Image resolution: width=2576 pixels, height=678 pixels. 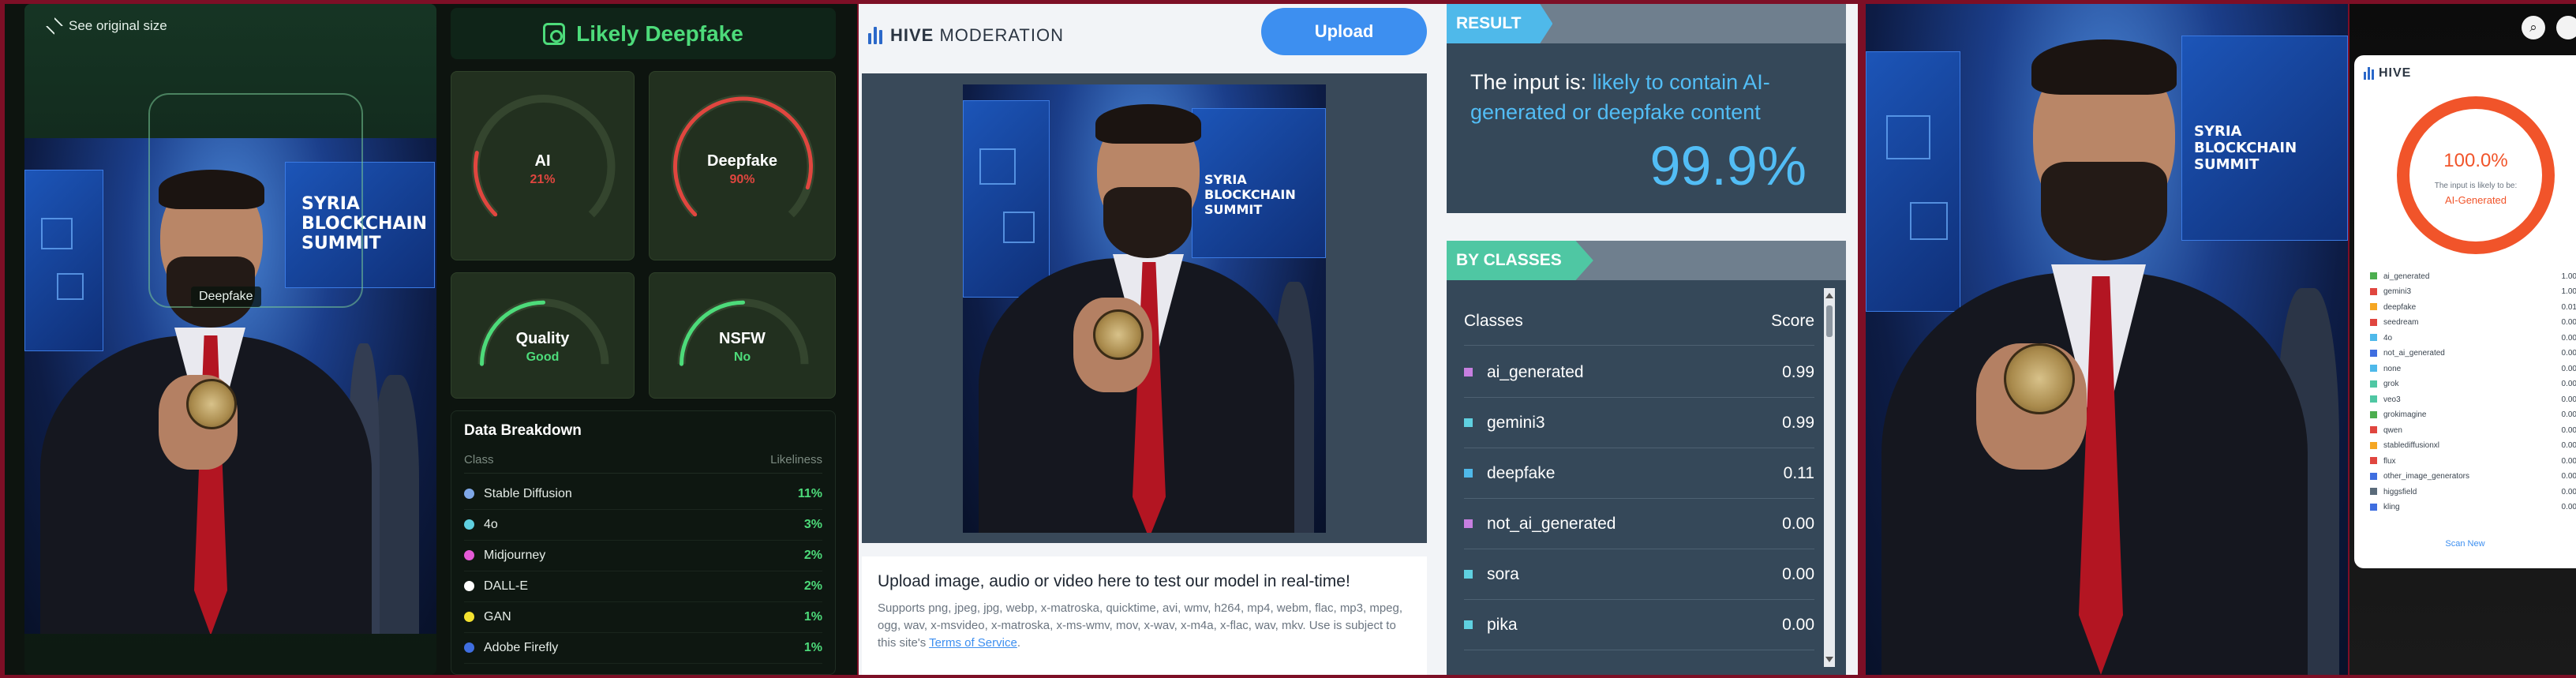 What do you see at coordinates (742, 179) in the screenshot?
I see `gauge-value: 90%` at bounding box center [742, 179].